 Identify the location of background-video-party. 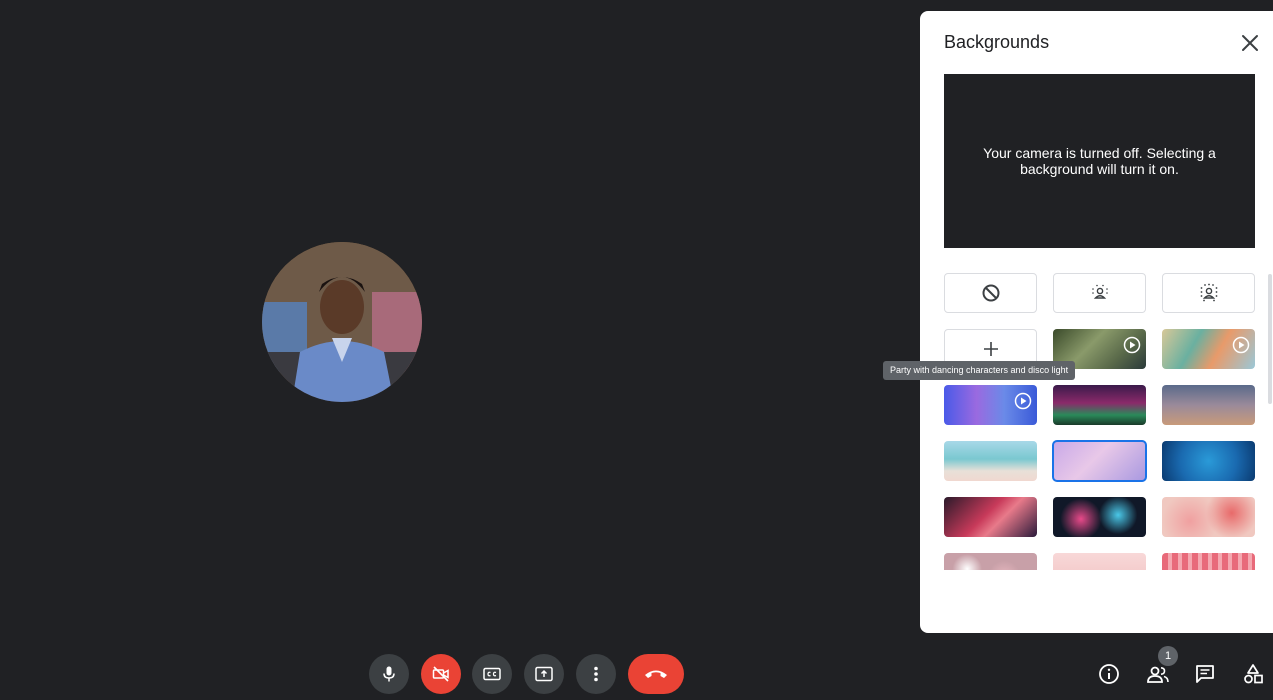
(990, 405).